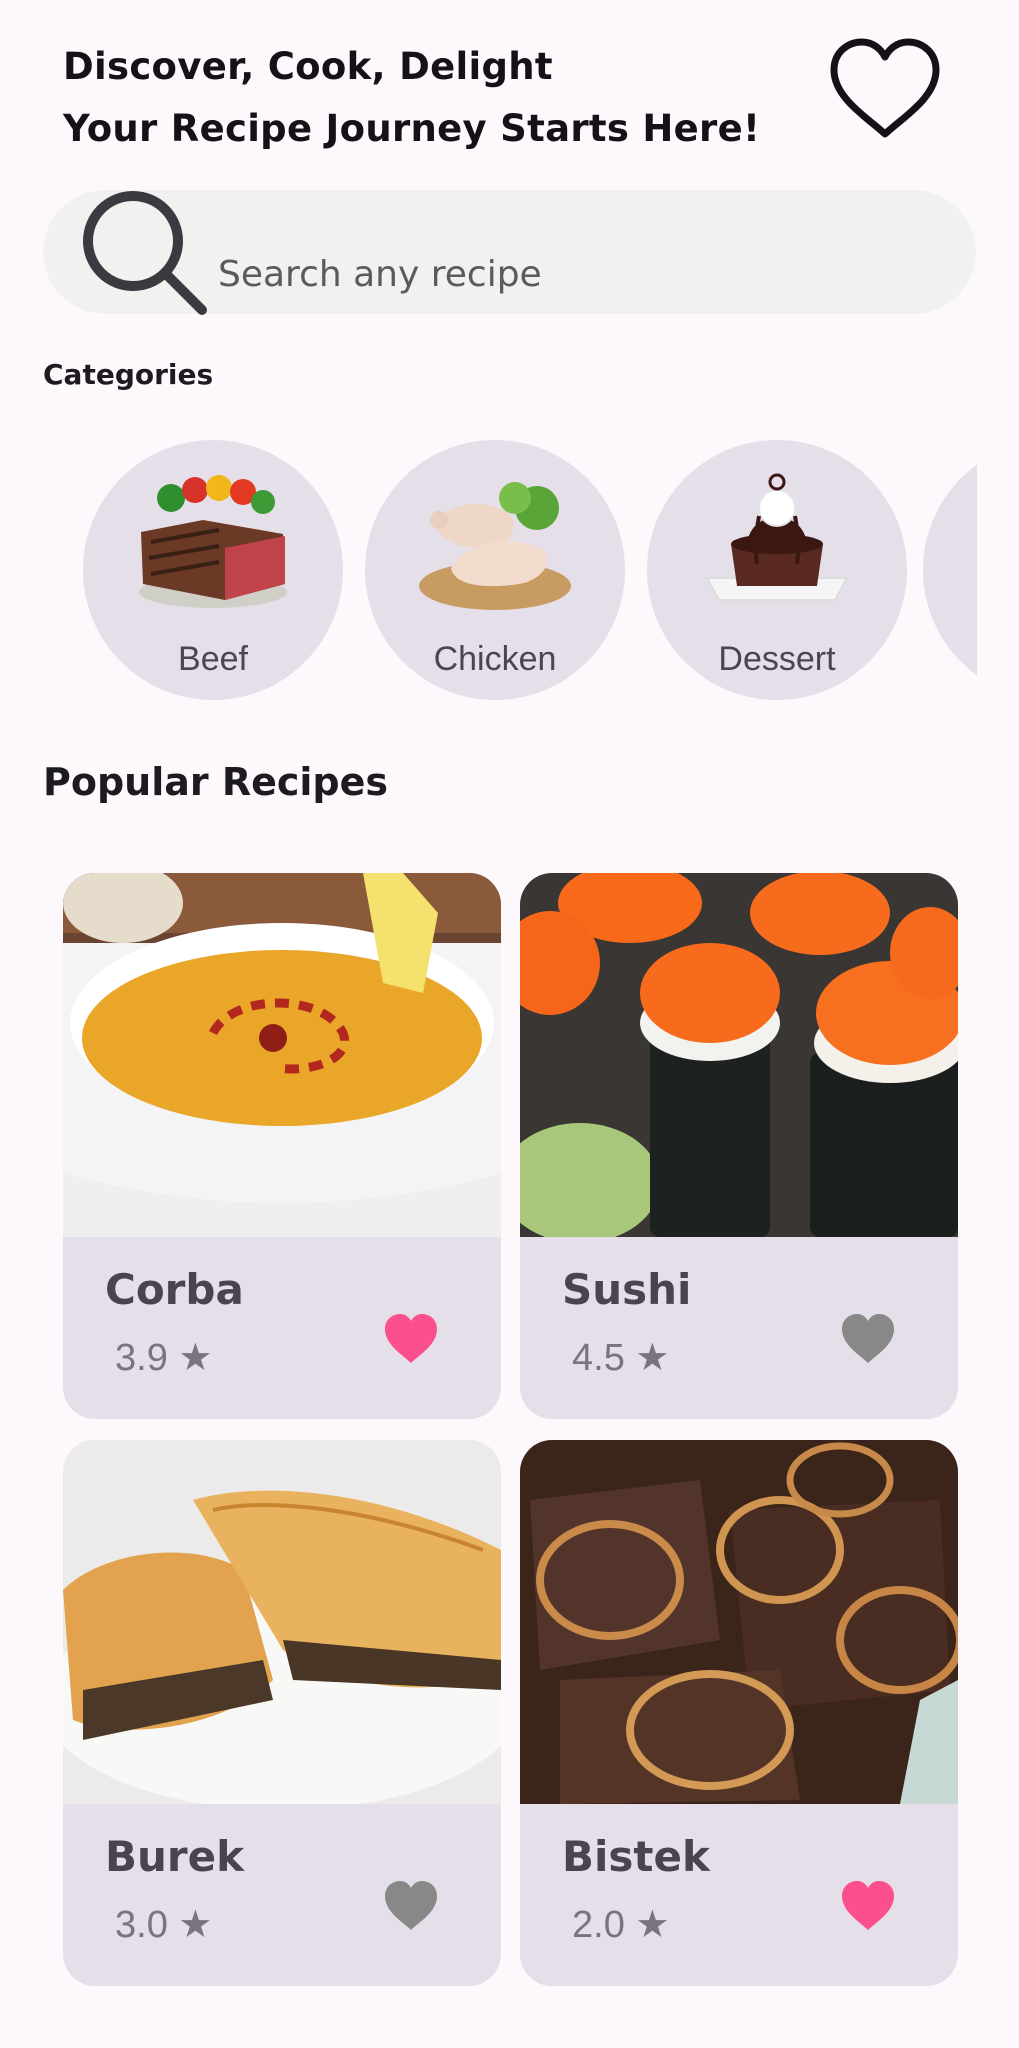  I want to click on recipe-rating: 2.0 ★, so click(621, 1925).